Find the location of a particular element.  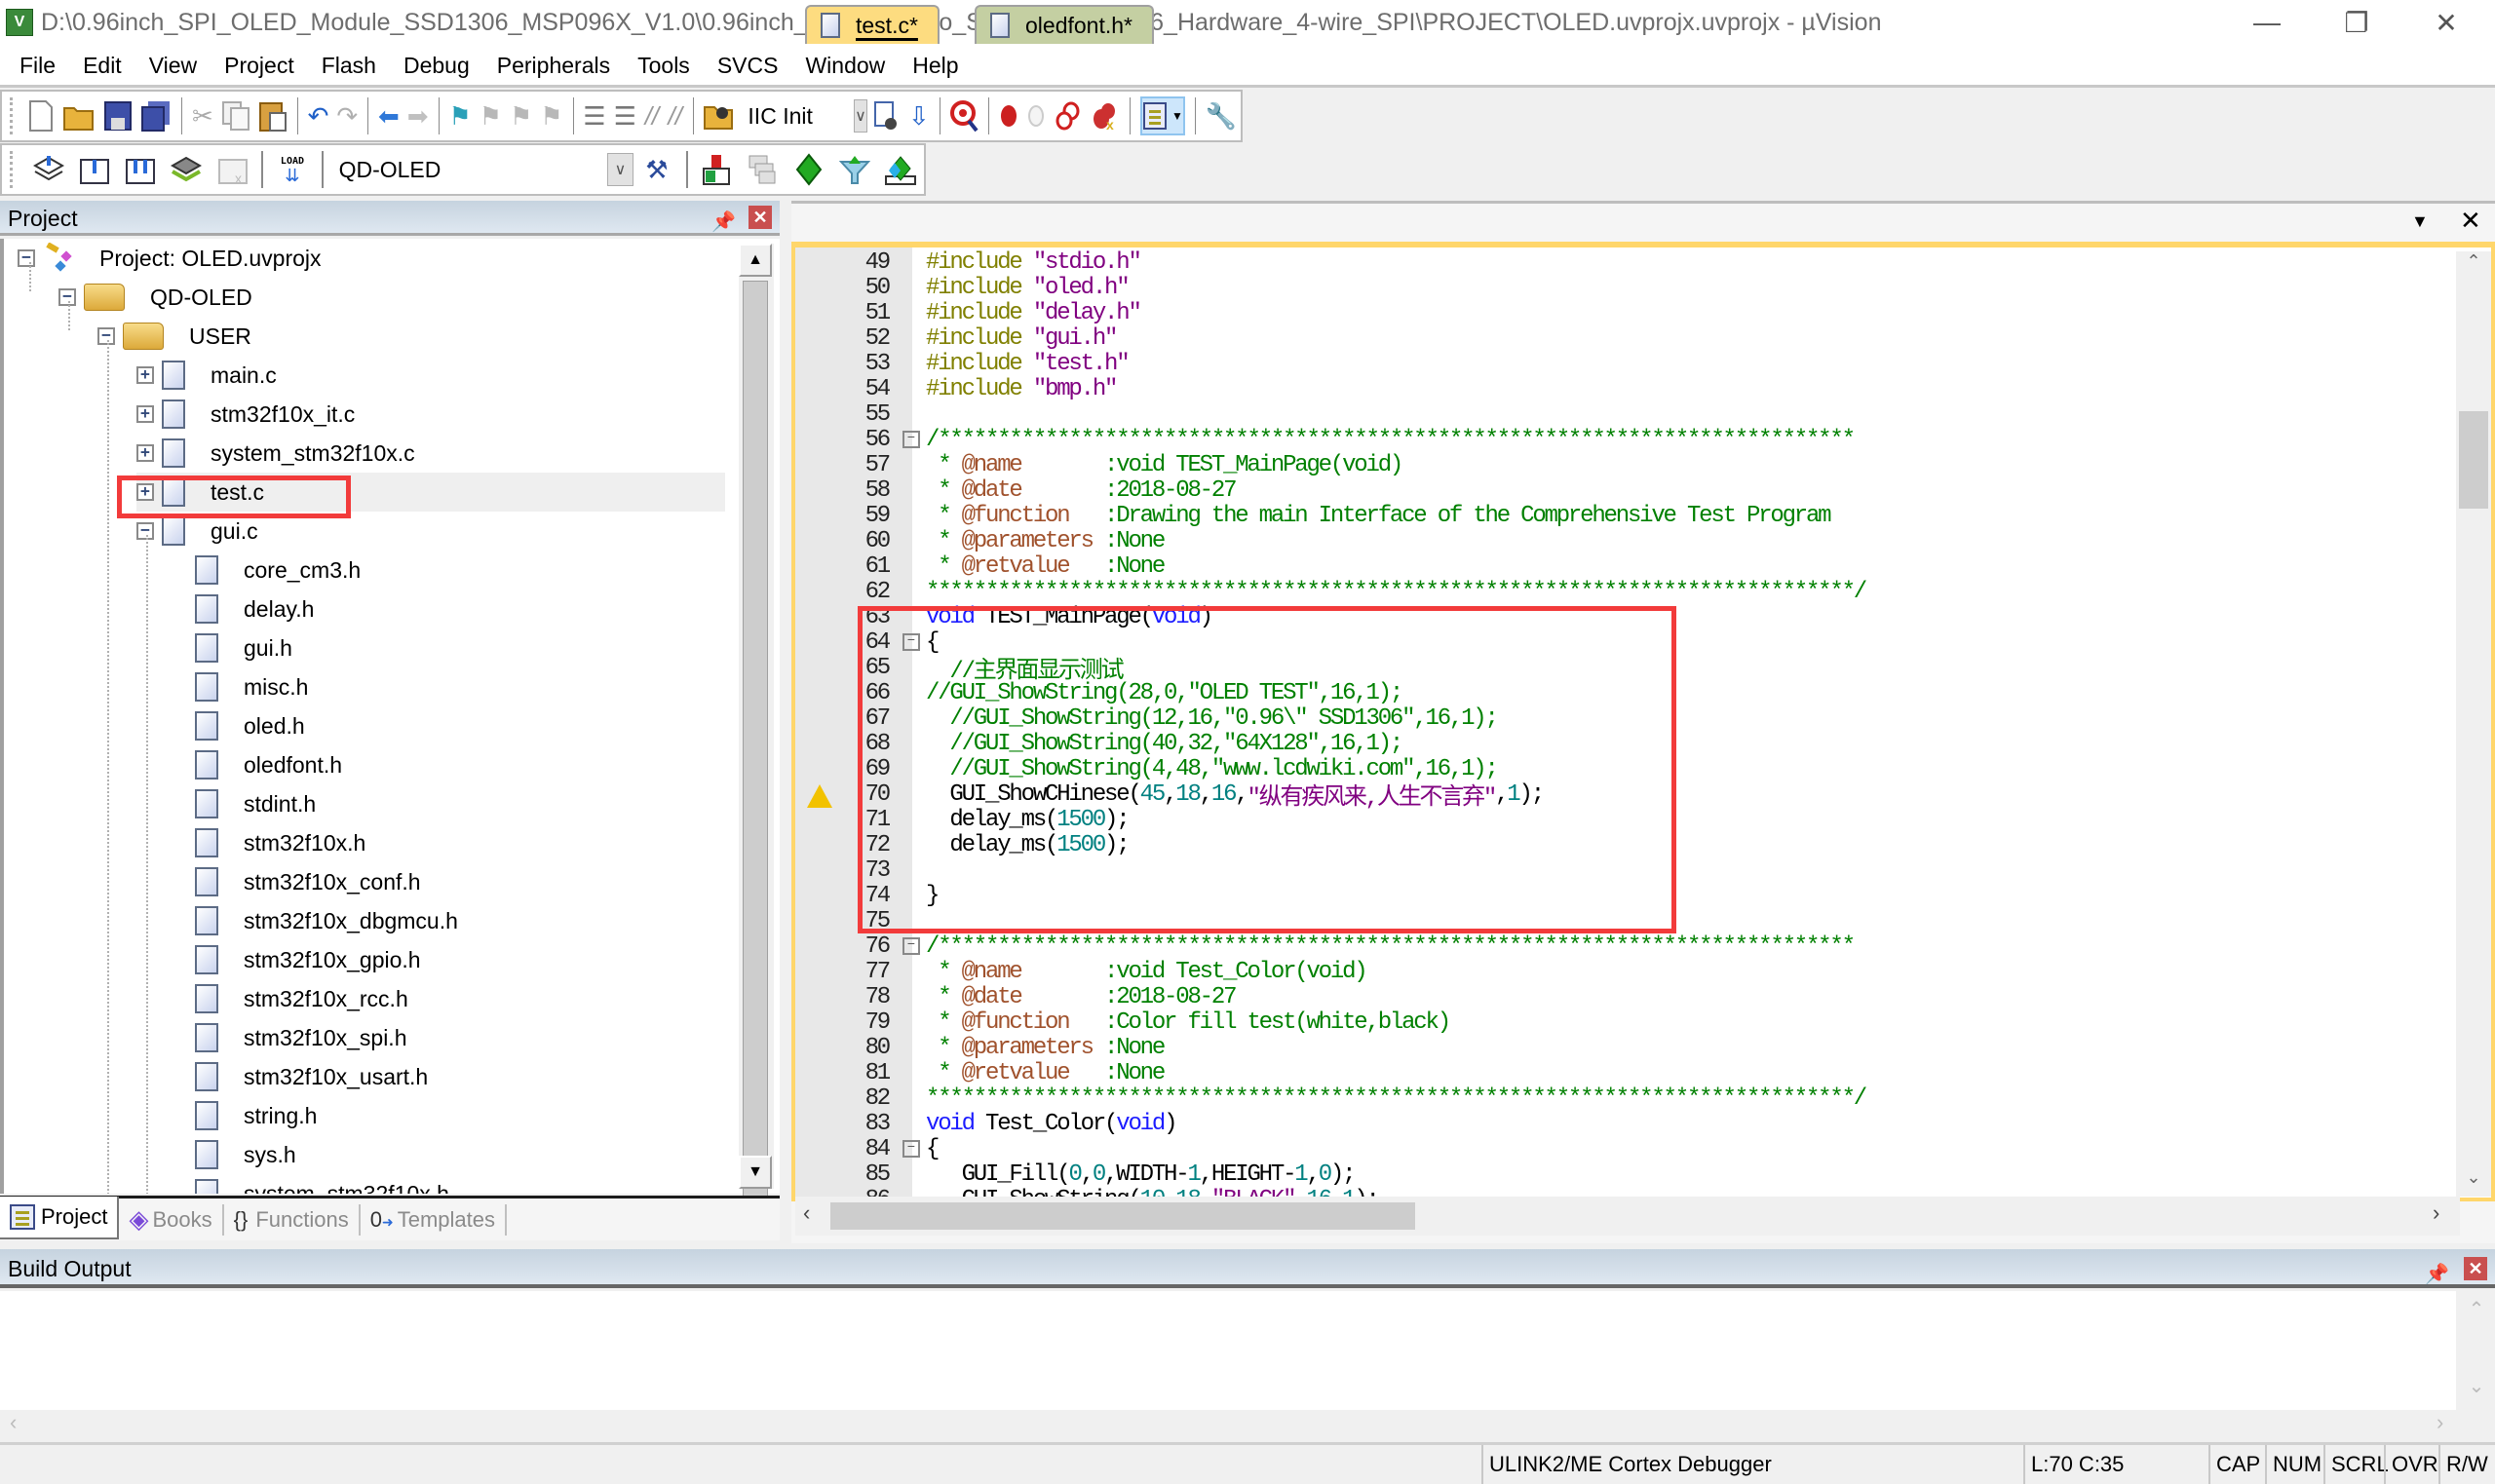

navigate-back-icon: ⬅ is located at coordinates (389, 115).